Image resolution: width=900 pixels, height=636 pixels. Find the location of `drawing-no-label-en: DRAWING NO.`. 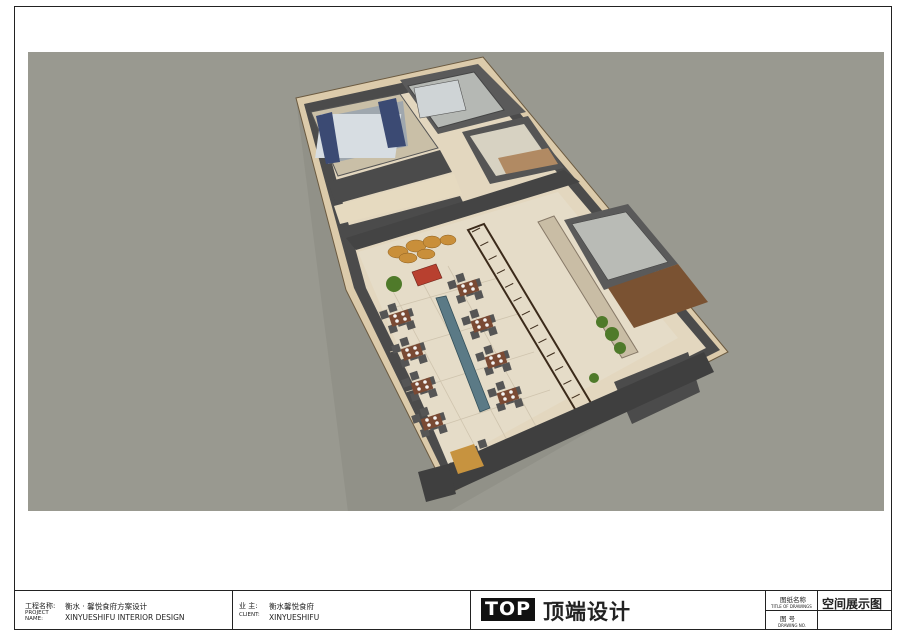

drawing-no-label-en: DRAWING NO. is located at coordinates (792, 625).